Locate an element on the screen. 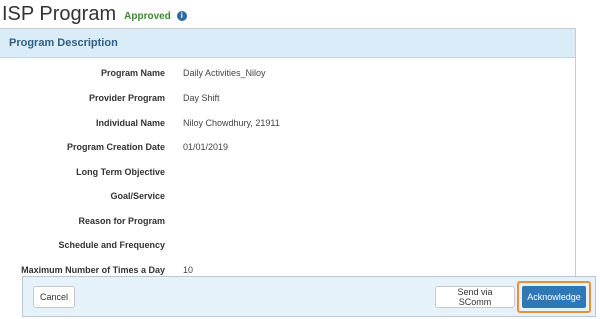 The height and width of the screenshot is (319, 600). field-label: Provider Program is located at coordinates (126, 98).